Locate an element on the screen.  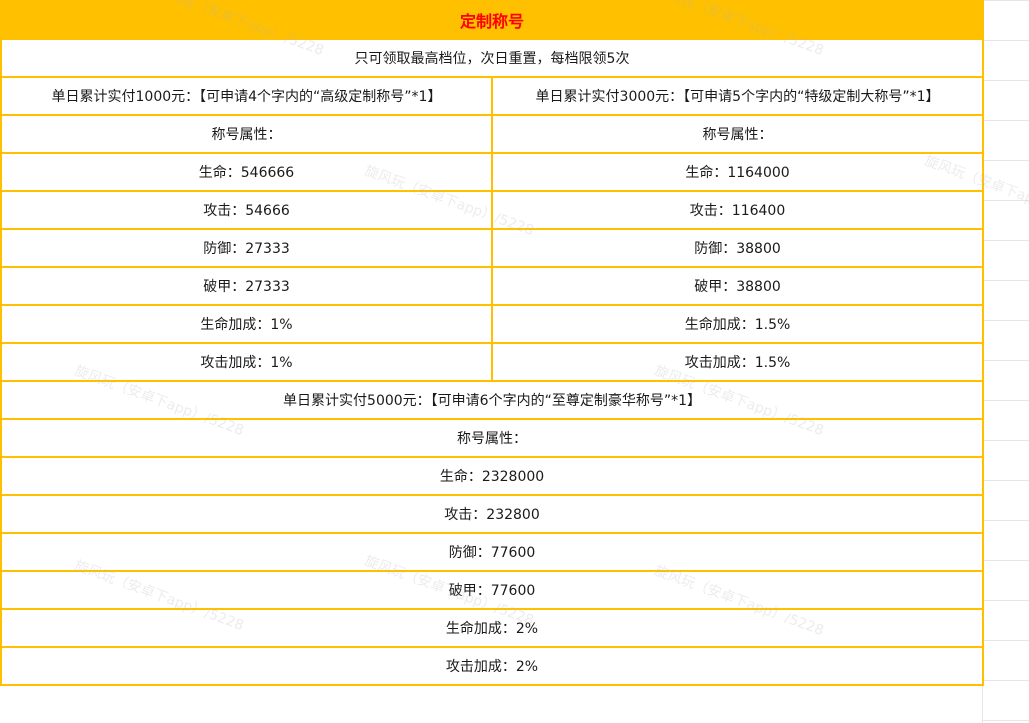
tier2-stat-hp-bonus: 生命加成：1.5% is located at coordinates (737, 324).